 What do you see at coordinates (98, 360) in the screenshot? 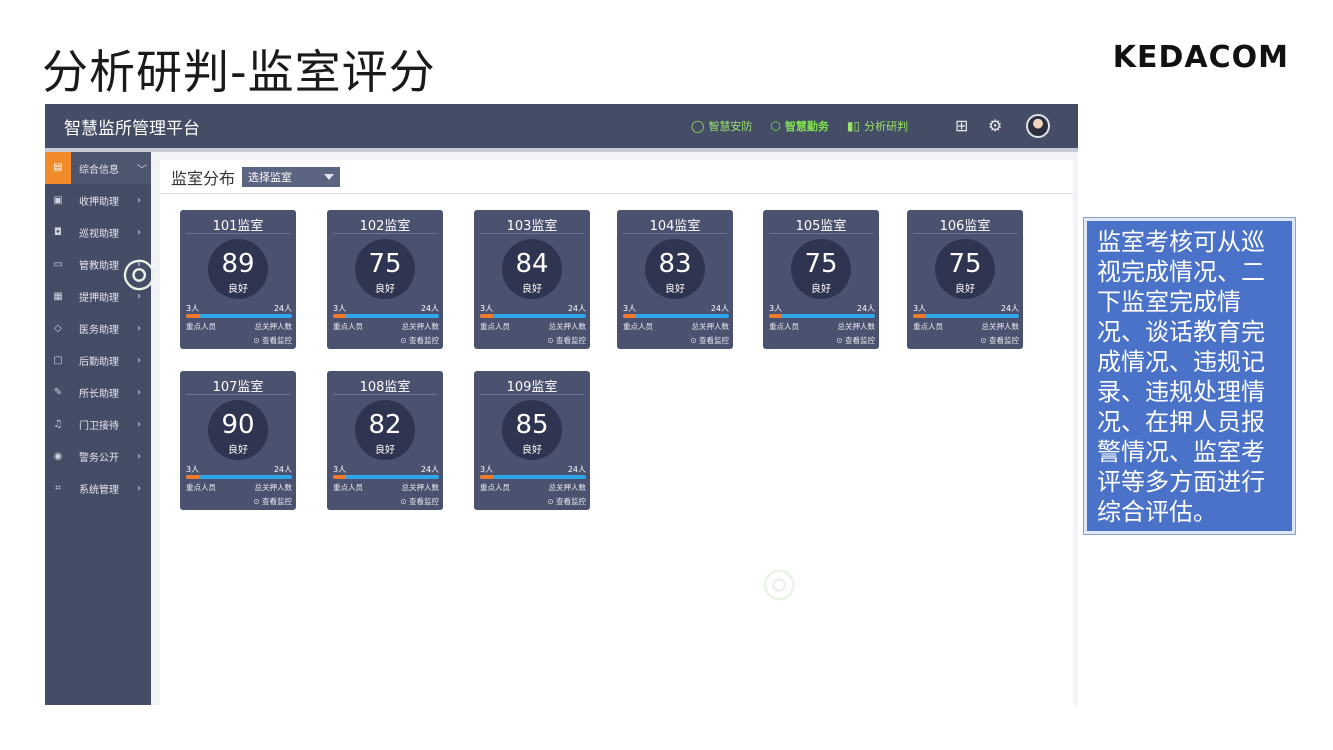
I see `sidebar-item-logistics: ▢ 后勤助理 ›` at bounding box center [98, 360].